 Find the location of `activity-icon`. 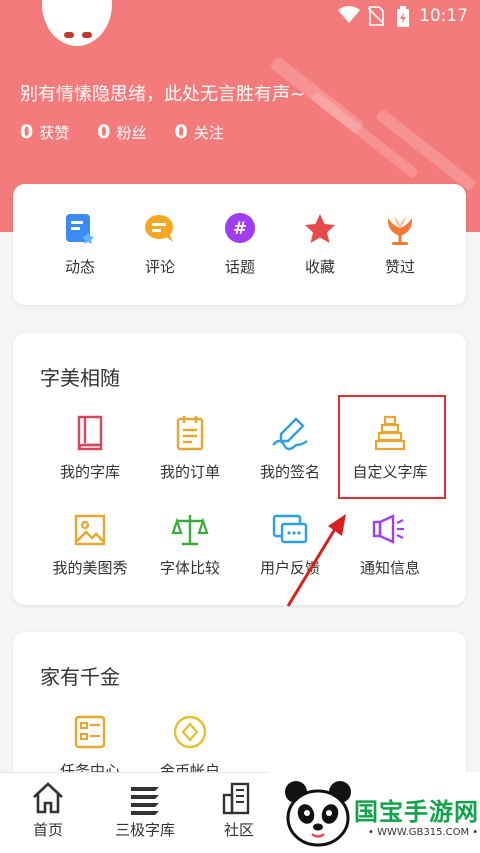

activity-icon is located at coordinates (80, 229).